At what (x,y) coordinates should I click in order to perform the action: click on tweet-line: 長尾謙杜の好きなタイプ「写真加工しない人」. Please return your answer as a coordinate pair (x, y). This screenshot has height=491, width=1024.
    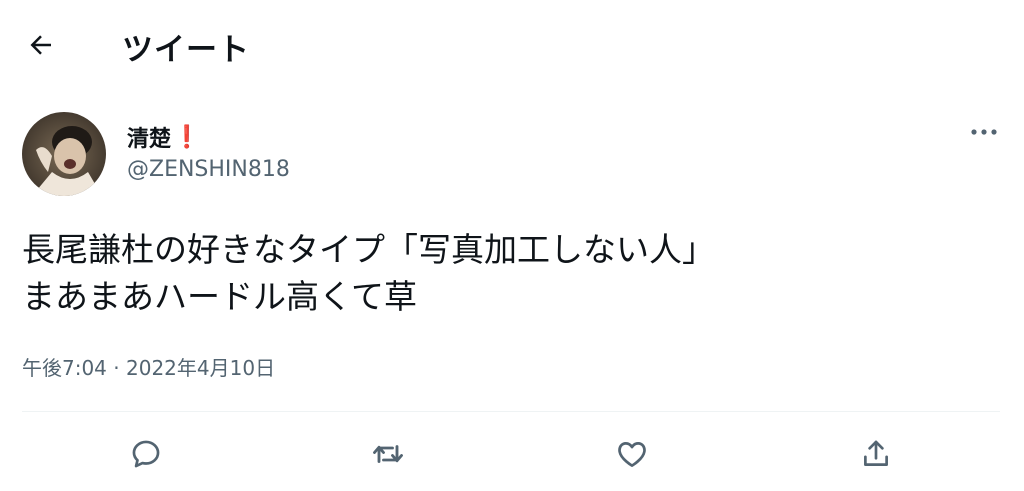
    Looking at the image, I should click on (368, 249).